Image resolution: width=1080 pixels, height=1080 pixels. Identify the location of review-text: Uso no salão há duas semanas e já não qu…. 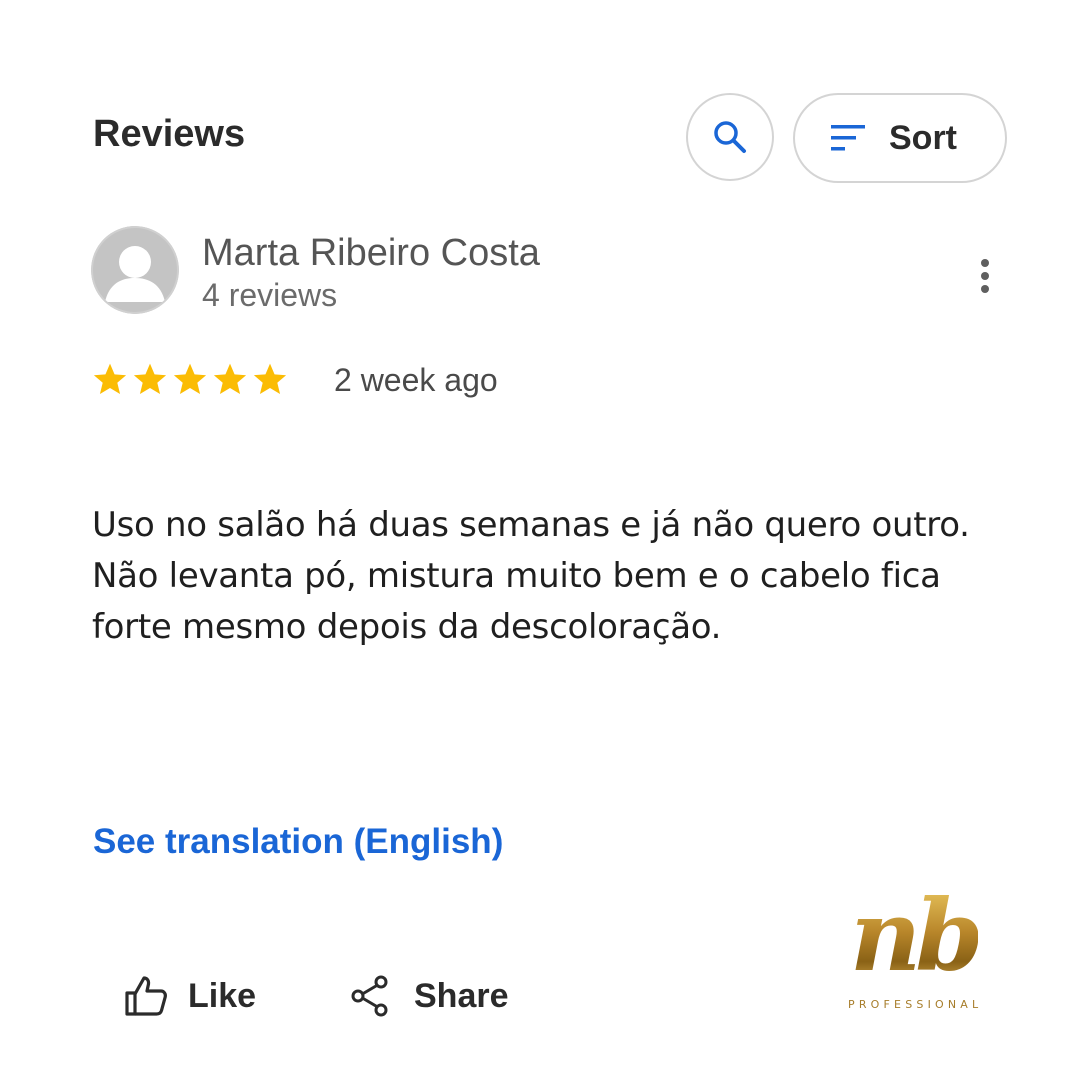
(531, 576).